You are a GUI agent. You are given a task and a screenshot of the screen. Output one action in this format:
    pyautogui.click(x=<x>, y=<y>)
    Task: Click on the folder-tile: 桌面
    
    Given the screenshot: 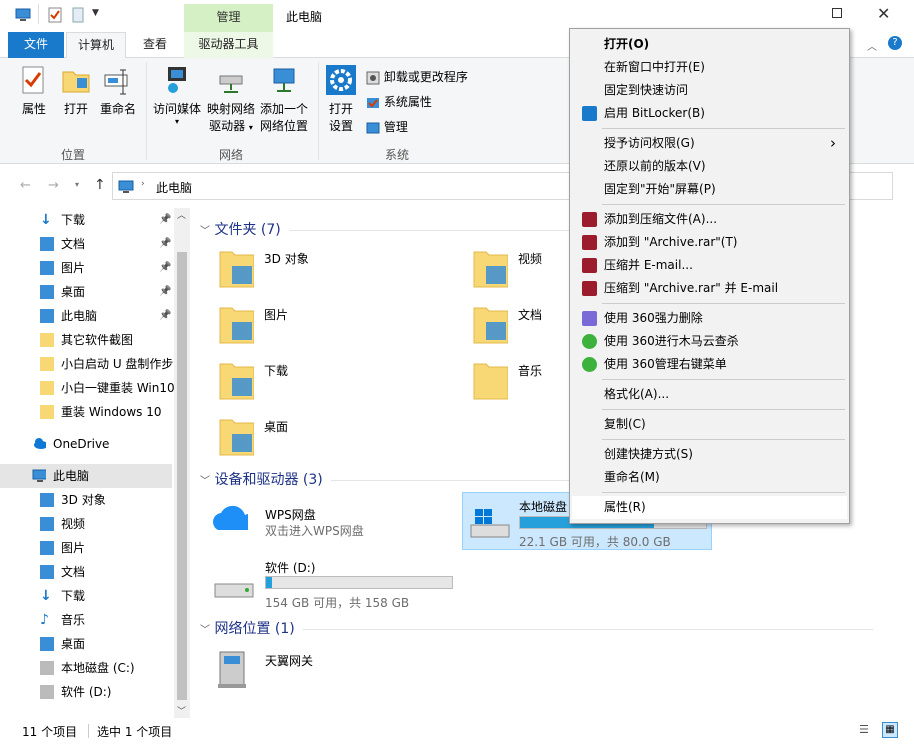 What is the action you would take?
    pyautogui.click(x=338, y=440)
    